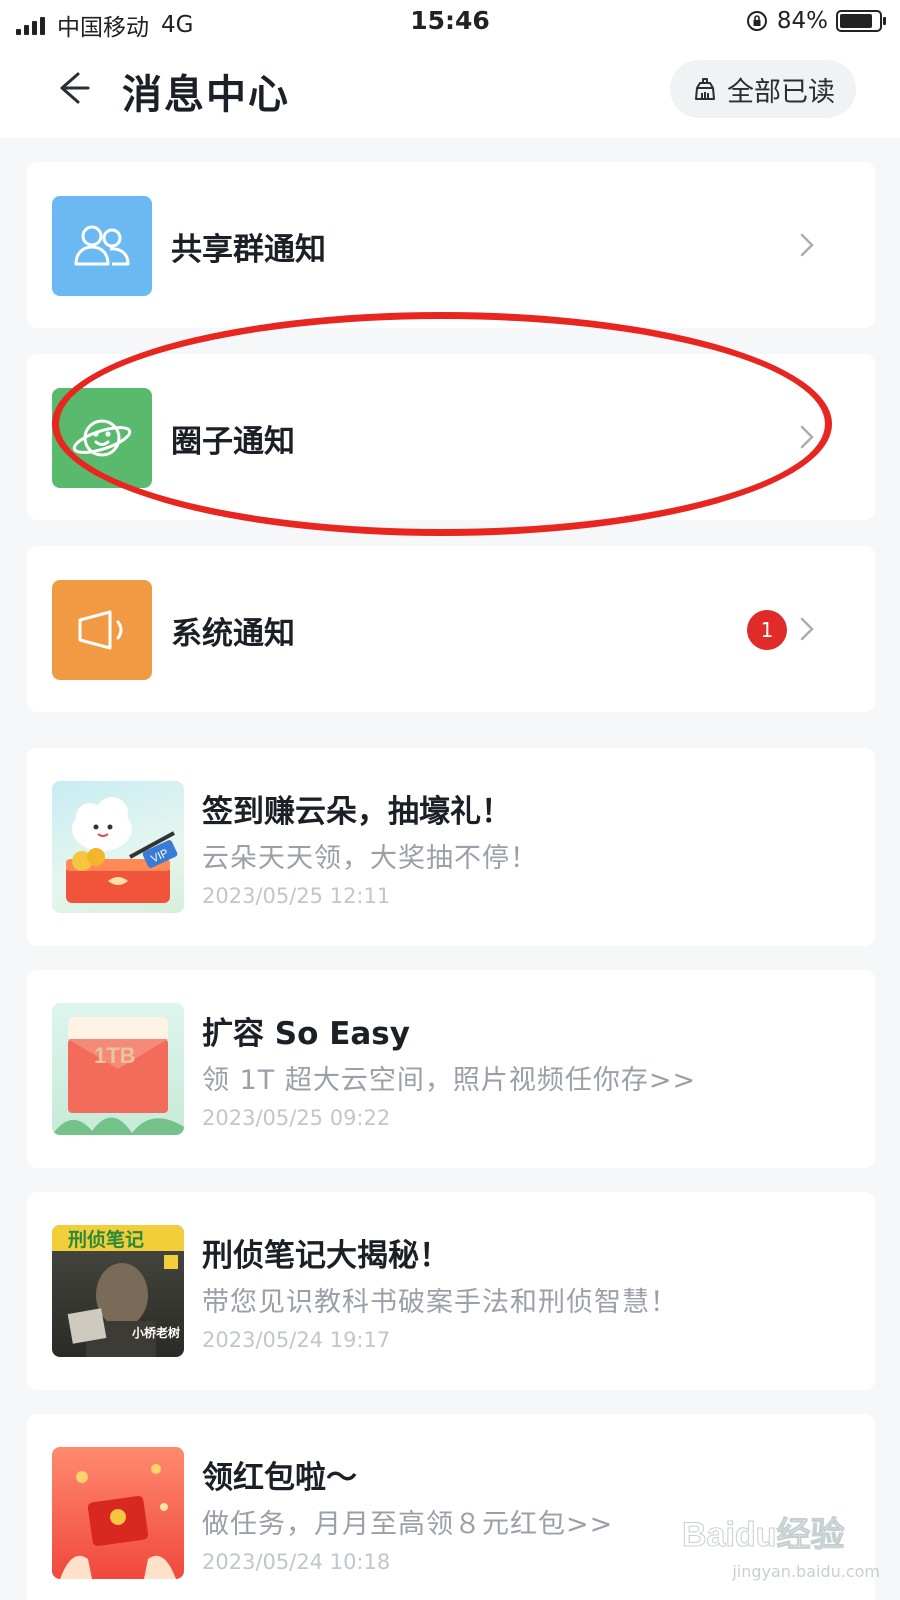  Describe the element at coordinates (756, 21) in the screenshot. I see `orientation-lock-icon` at that location.